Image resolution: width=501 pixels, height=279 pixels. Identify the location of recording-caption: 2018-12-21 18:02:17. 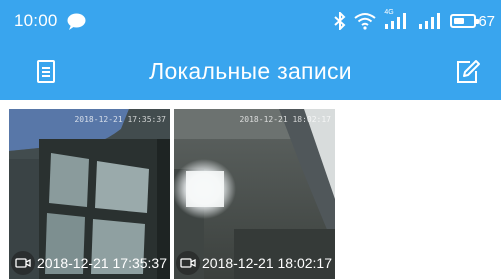
(254, 263).